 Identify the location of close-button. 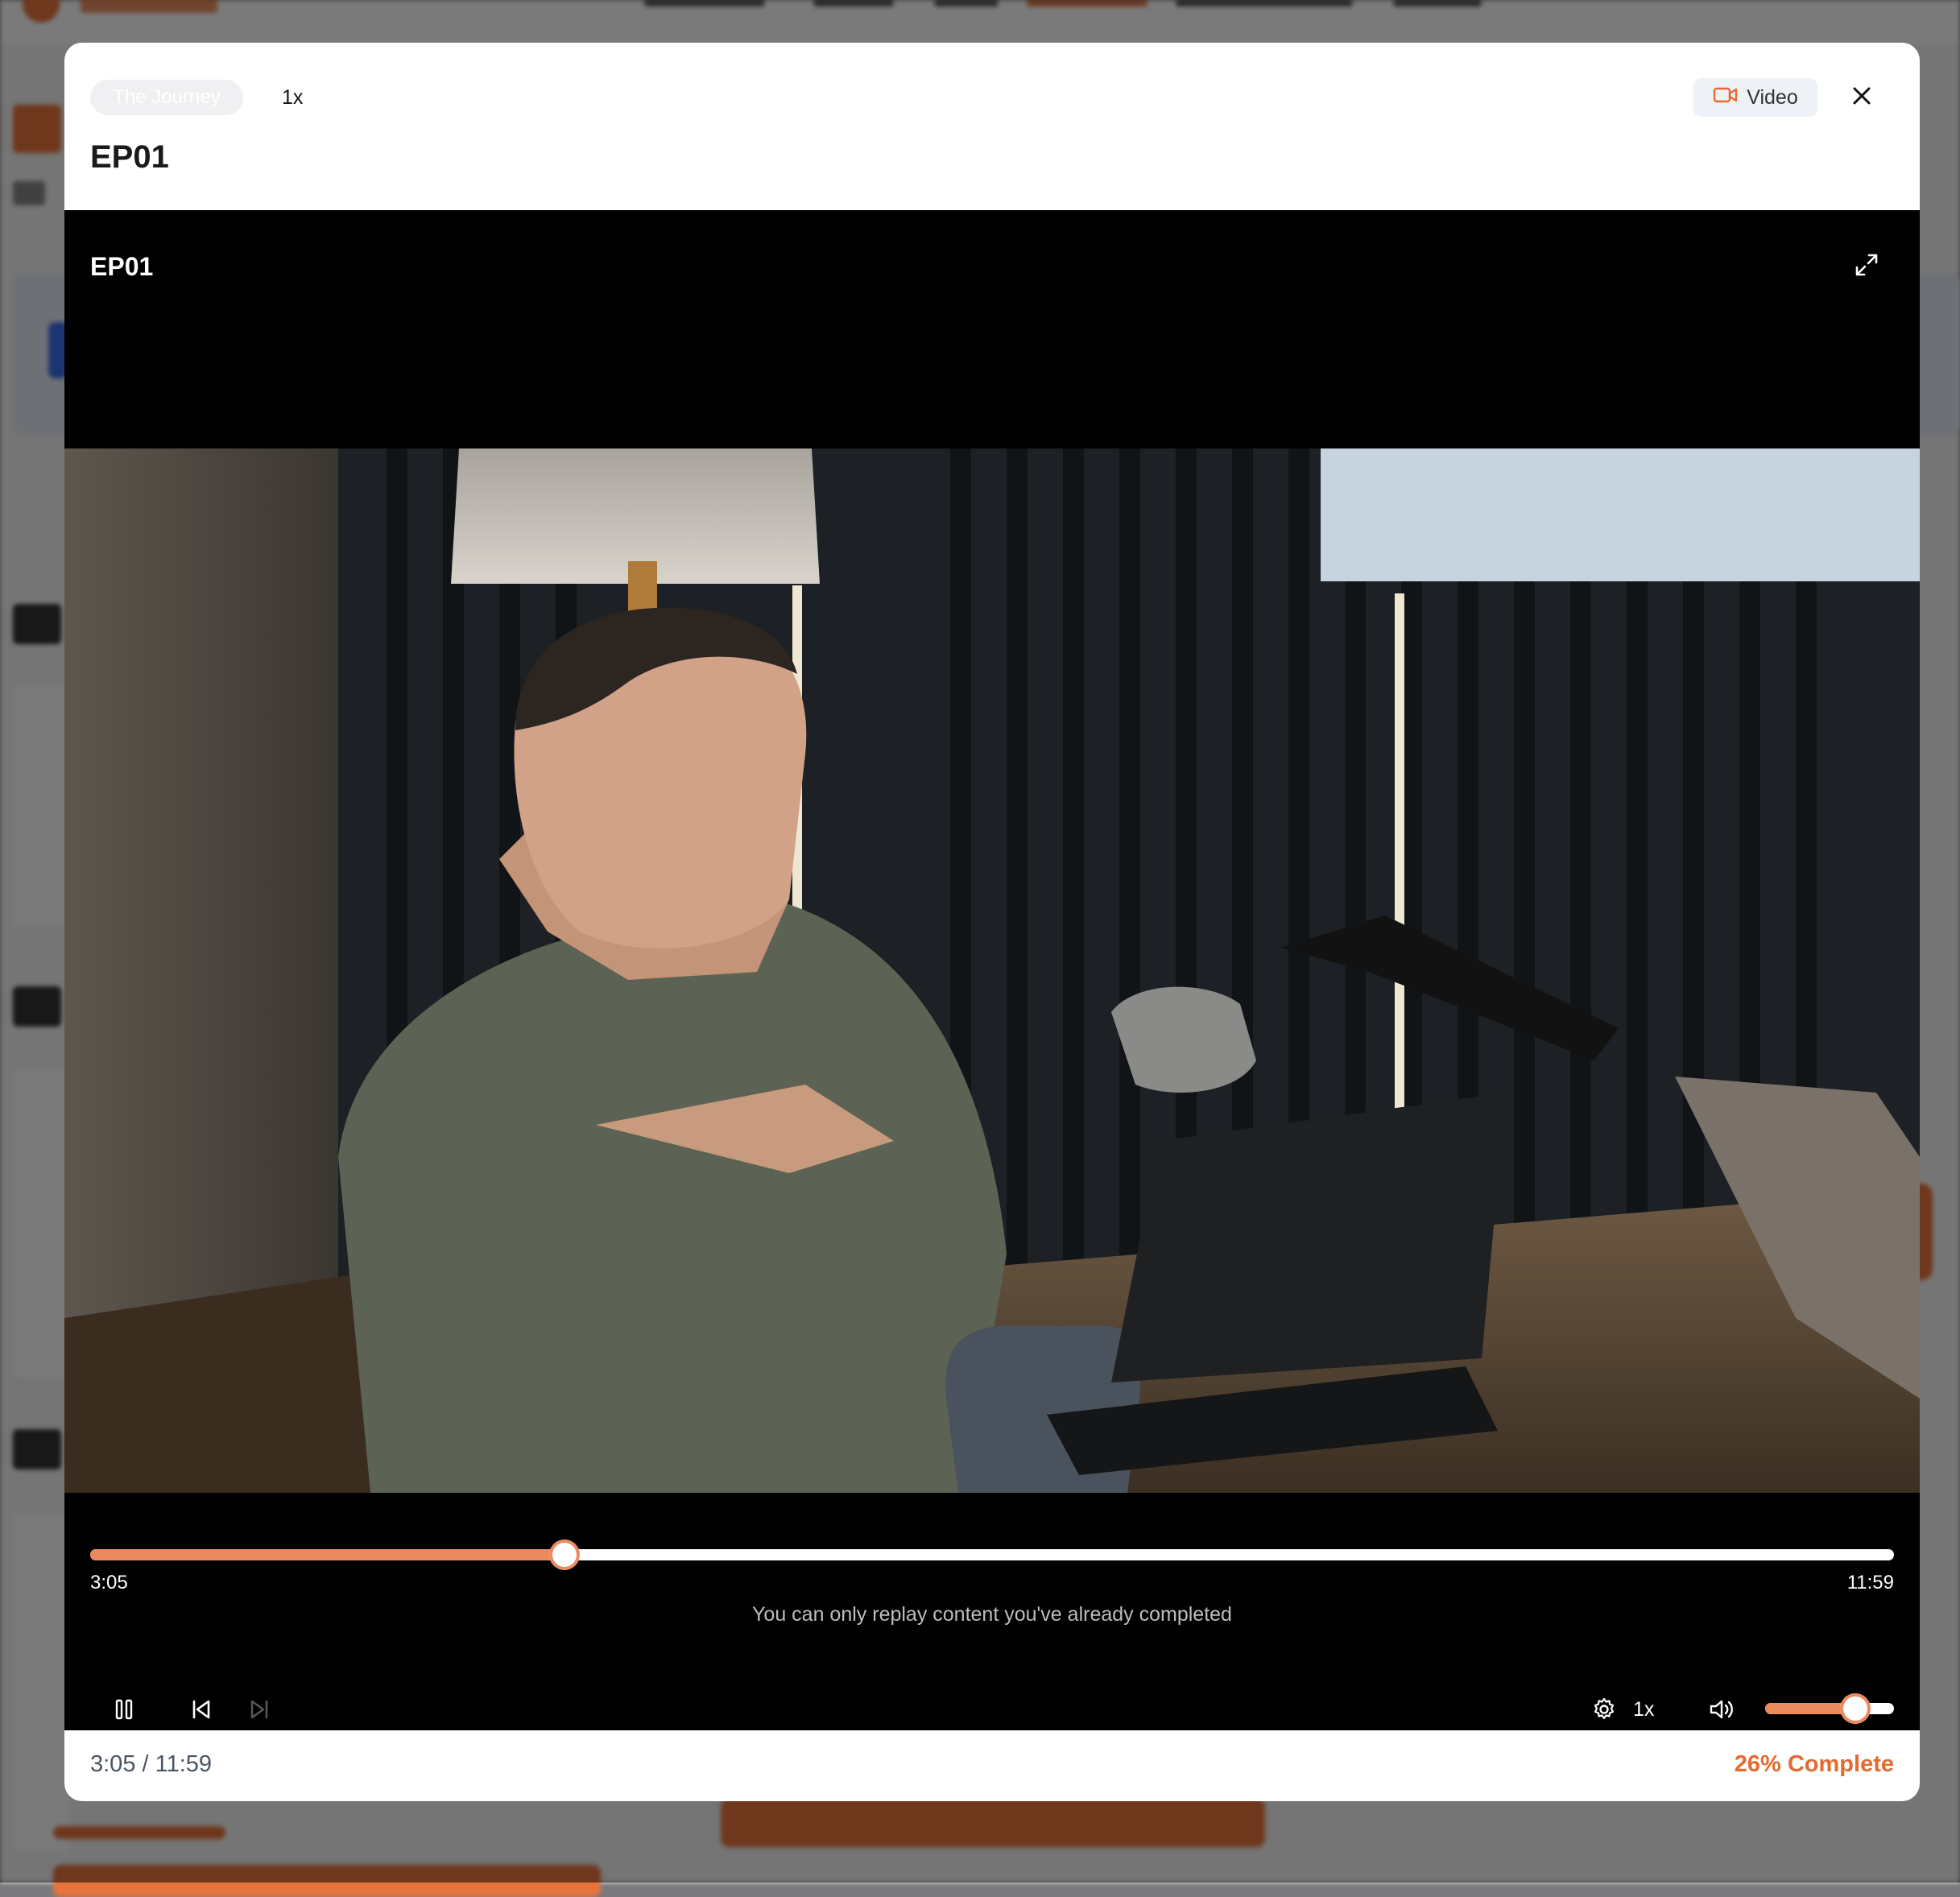
(1861, 98).